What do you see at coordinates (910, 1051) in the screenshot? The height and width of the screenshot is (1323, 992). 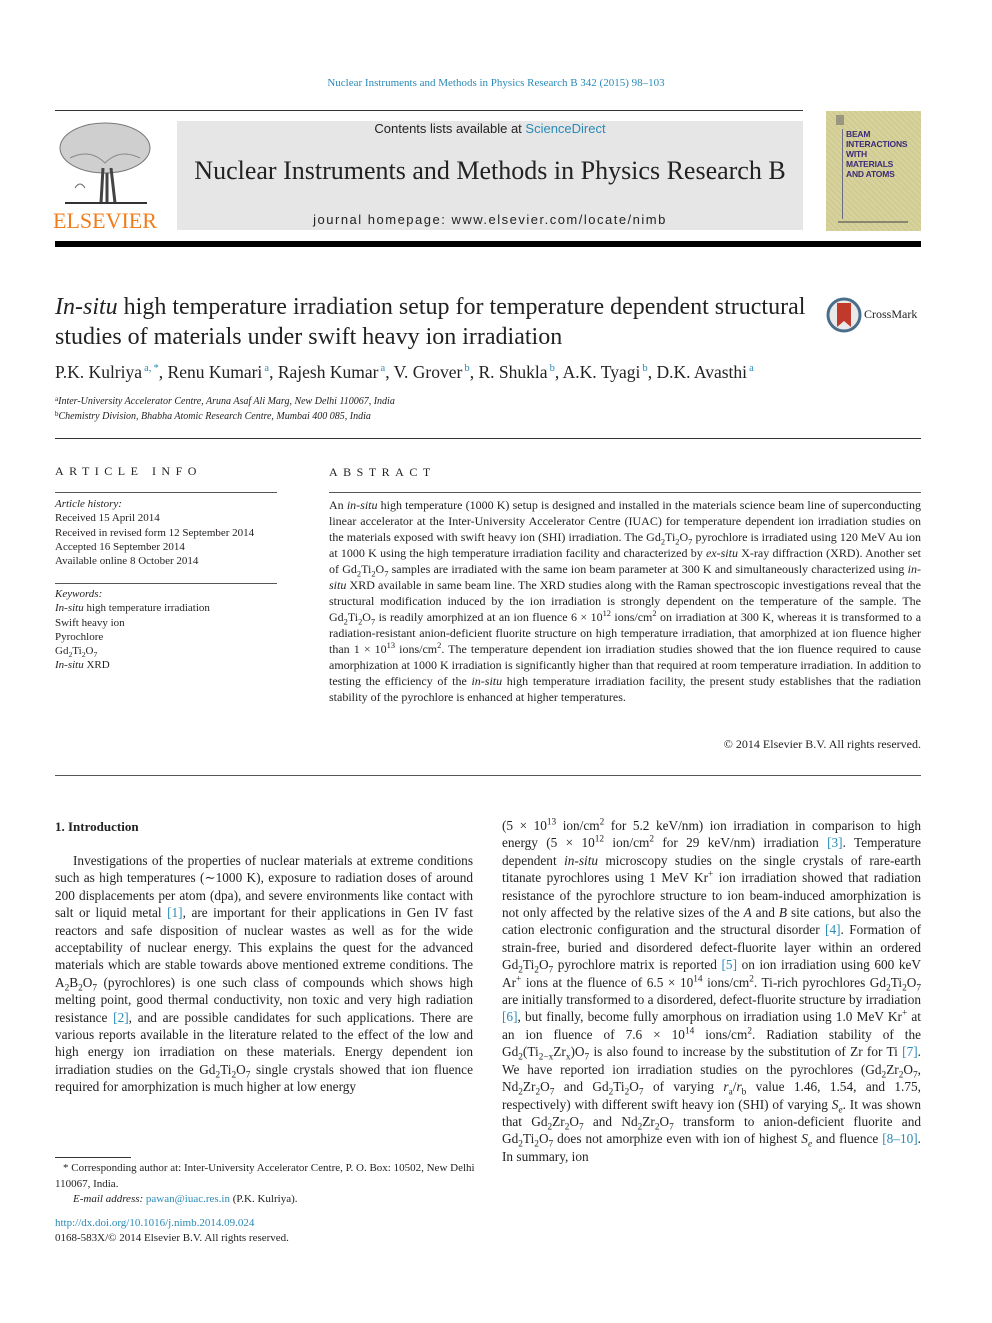 I see `citation-link: [7]` at bounding box center [910, 1051].